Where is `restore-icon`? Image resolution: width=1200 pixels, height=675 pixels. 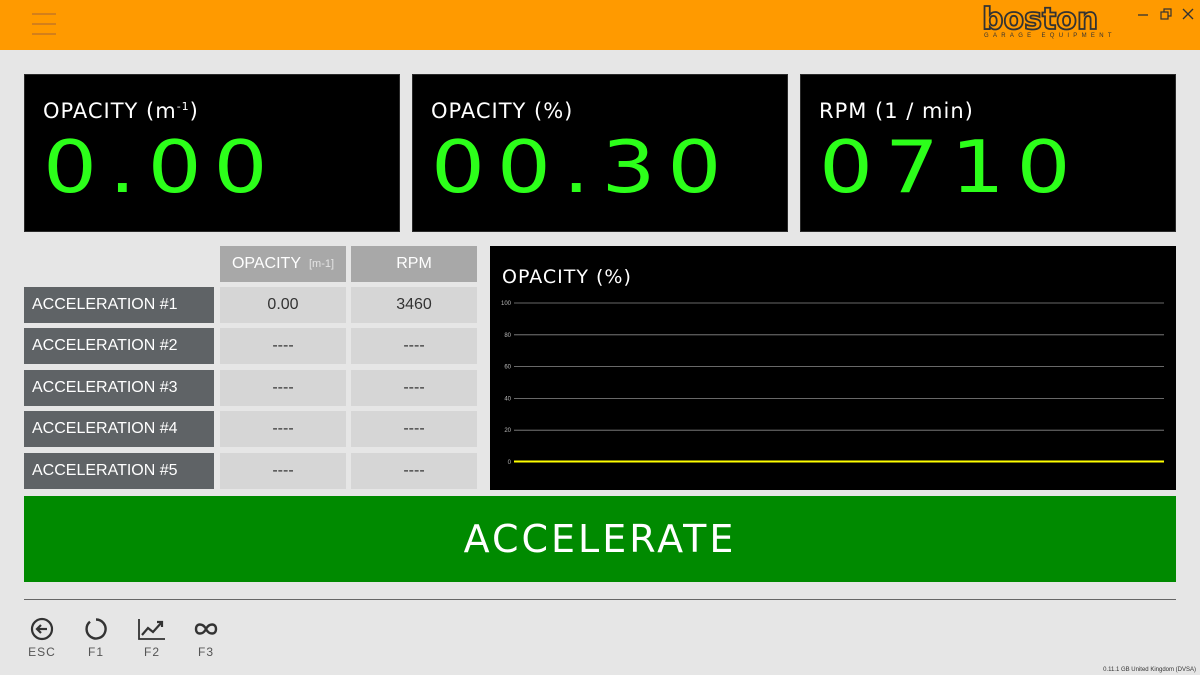
restore-icon is located at coordinates (1166, 14).